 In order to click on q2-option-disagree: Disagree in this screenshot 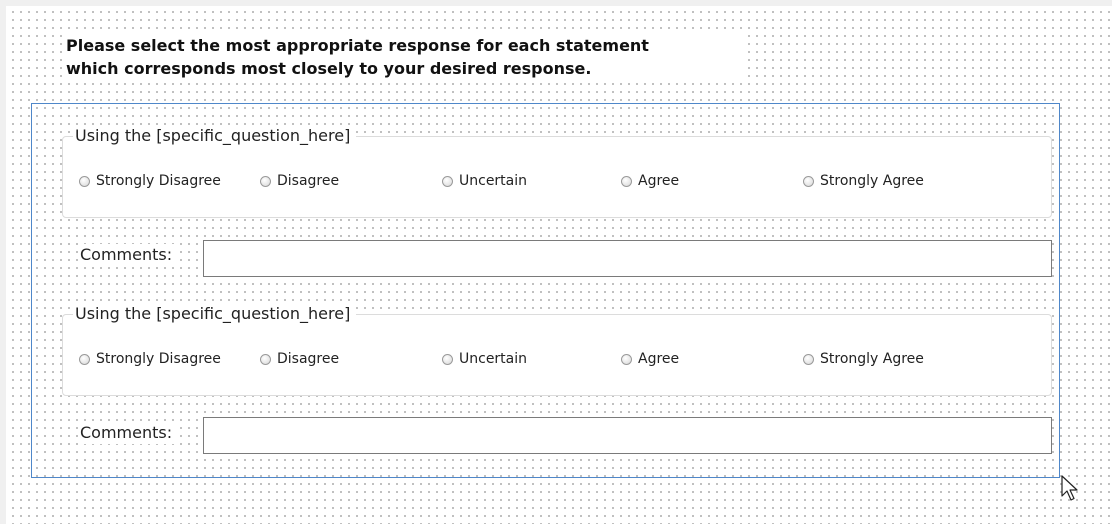, I will do `click(299, 359)`.